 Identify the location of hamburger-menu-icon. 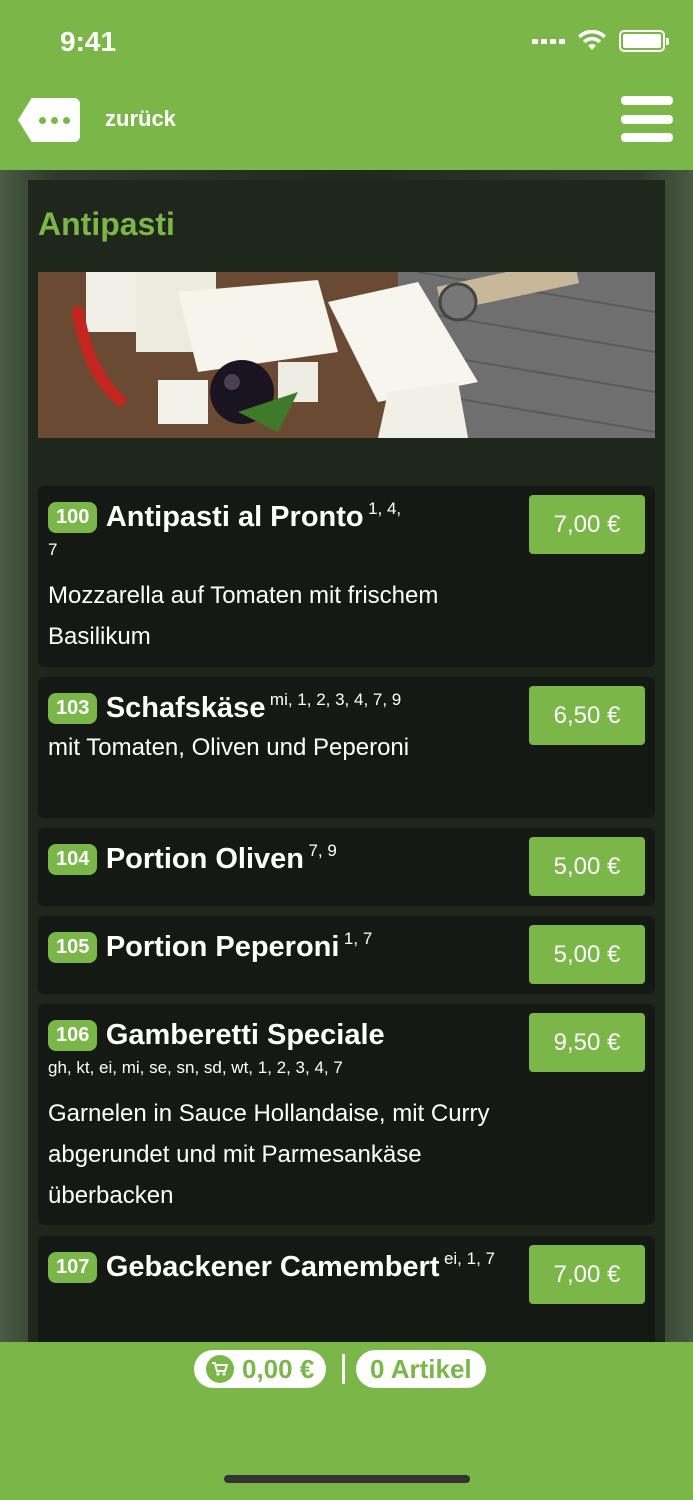
(647, 119).